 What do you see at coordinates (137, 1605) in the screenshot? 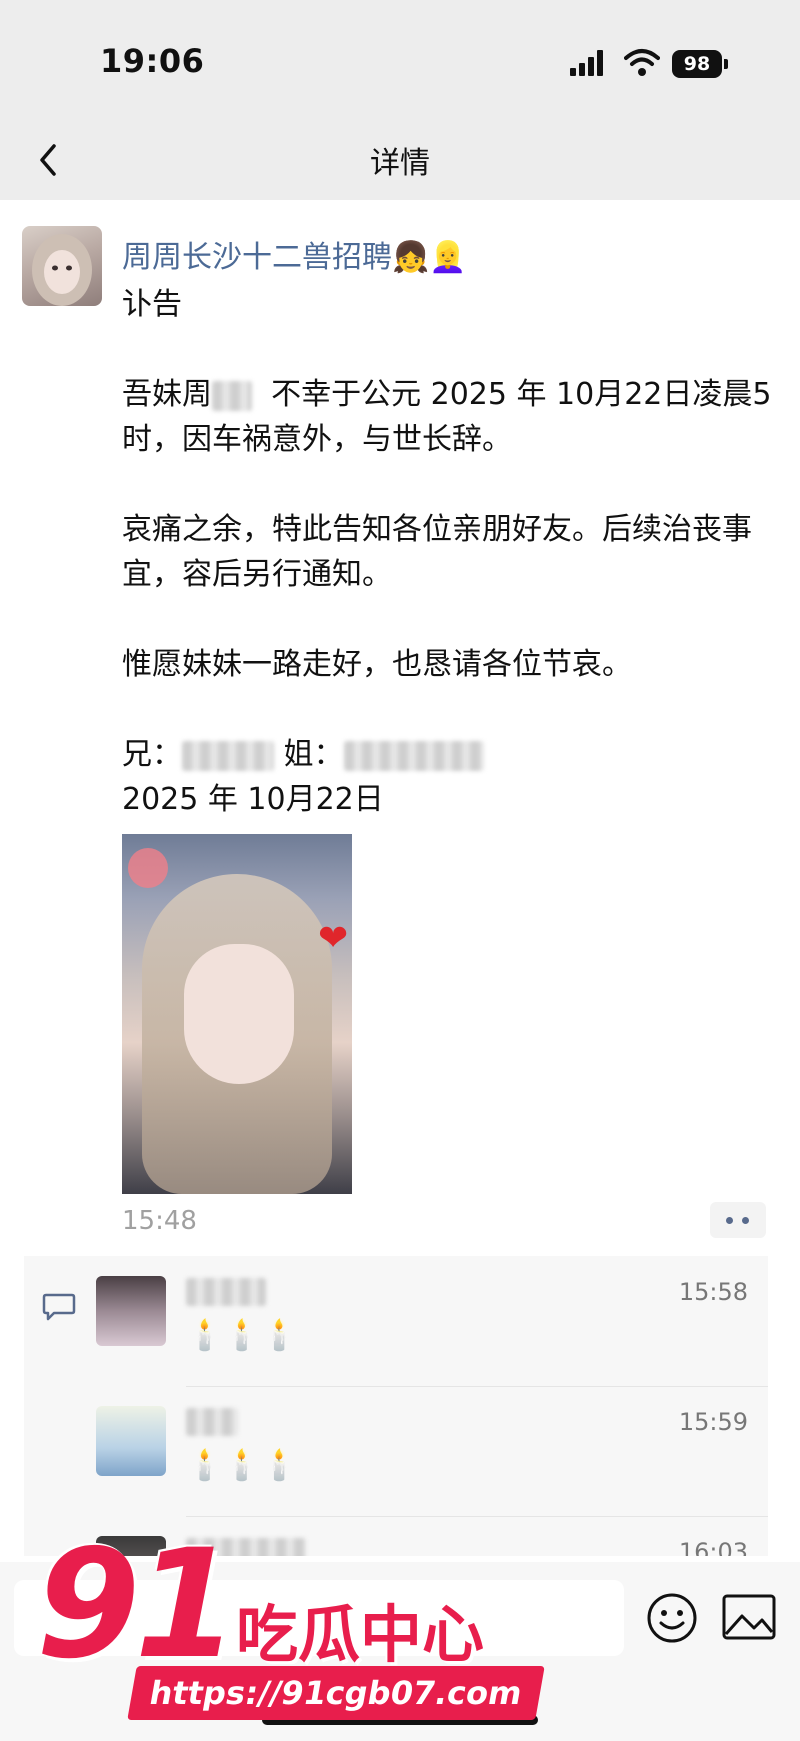
I see `watermark-number: 91` at bounding box center [137, 1605].